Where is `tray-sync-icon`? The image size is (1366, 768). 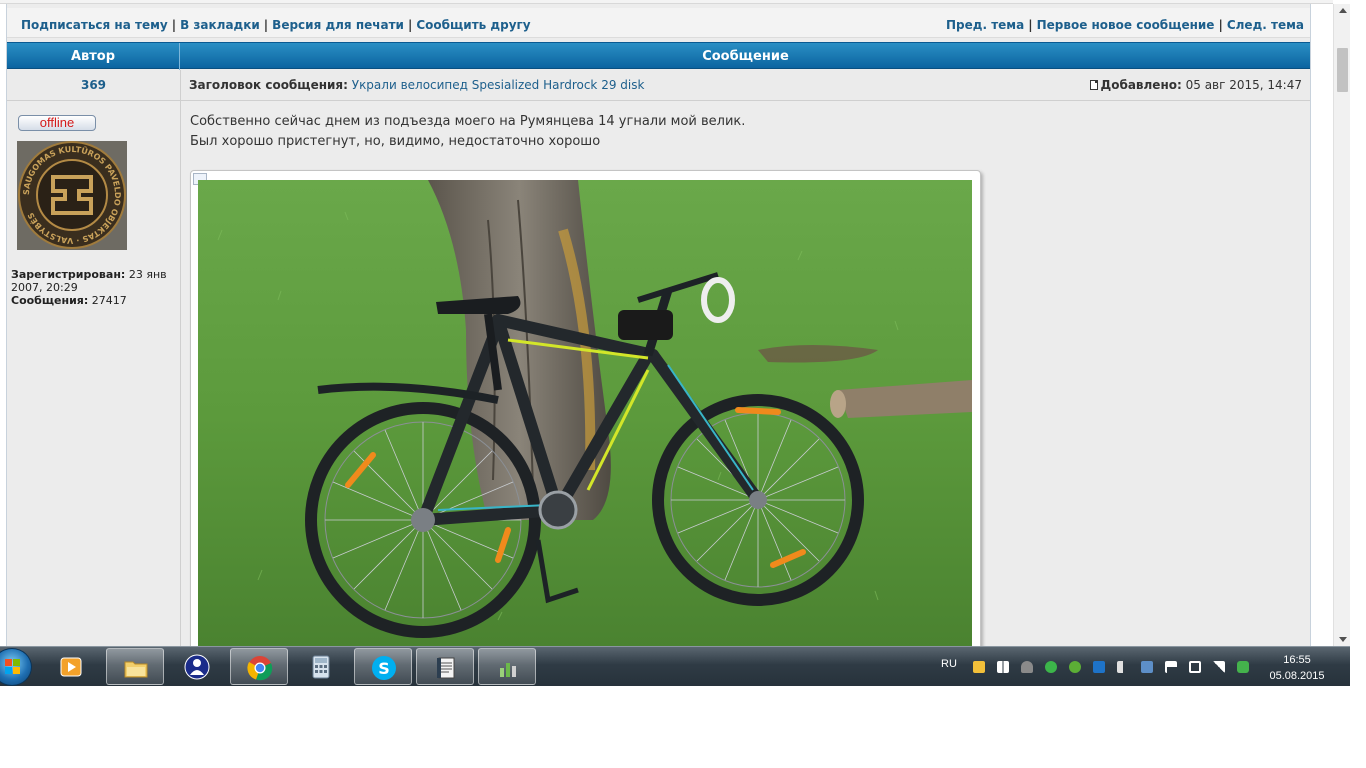 tray-sync-icon is located at coordinates (1243, 667).